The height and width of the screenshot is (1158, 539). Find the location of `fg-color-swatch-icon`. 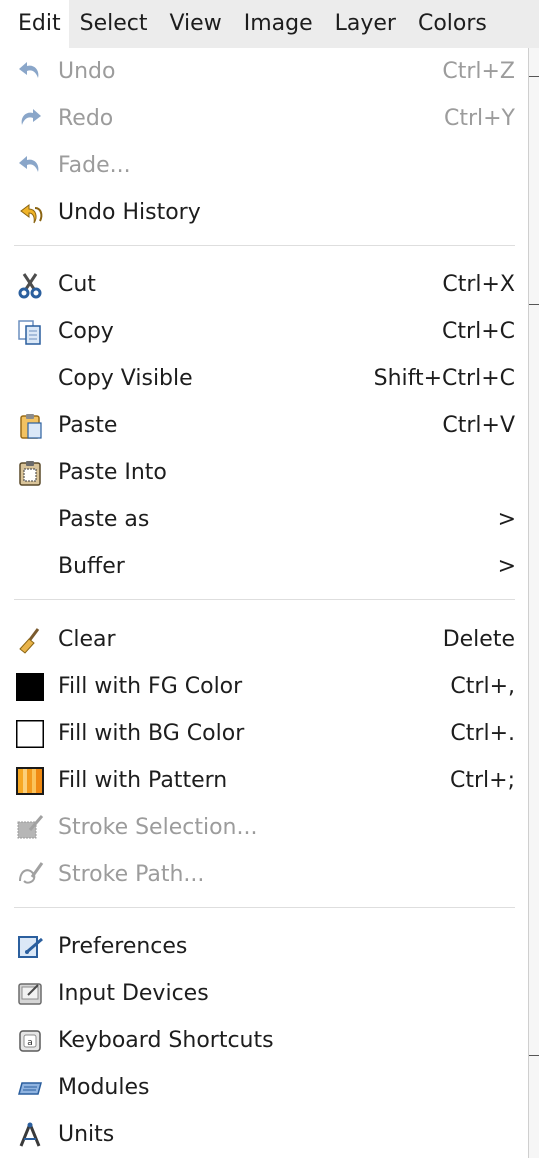

fg-color-swatch-icon is located at coordinates (30, 687).